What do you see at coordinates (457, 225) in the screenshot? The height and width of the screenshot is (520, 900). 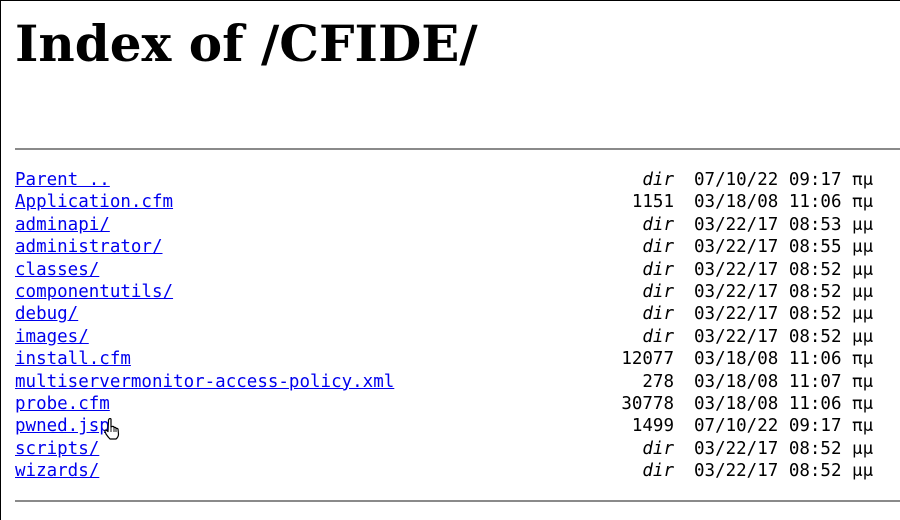 I see `listing-row: adminapi/dir 03/22/17 08:53 μμ` at bounding box center [457, 225].